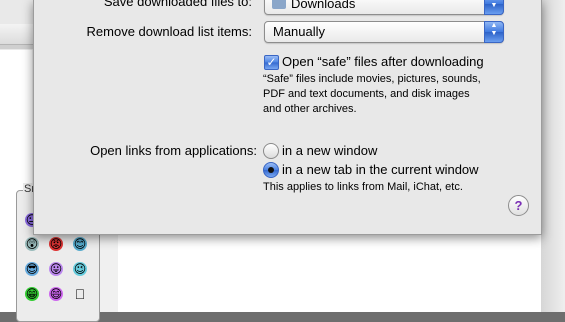  I want to click on smiley-tongue-icon: 😛, so click(56, 269).